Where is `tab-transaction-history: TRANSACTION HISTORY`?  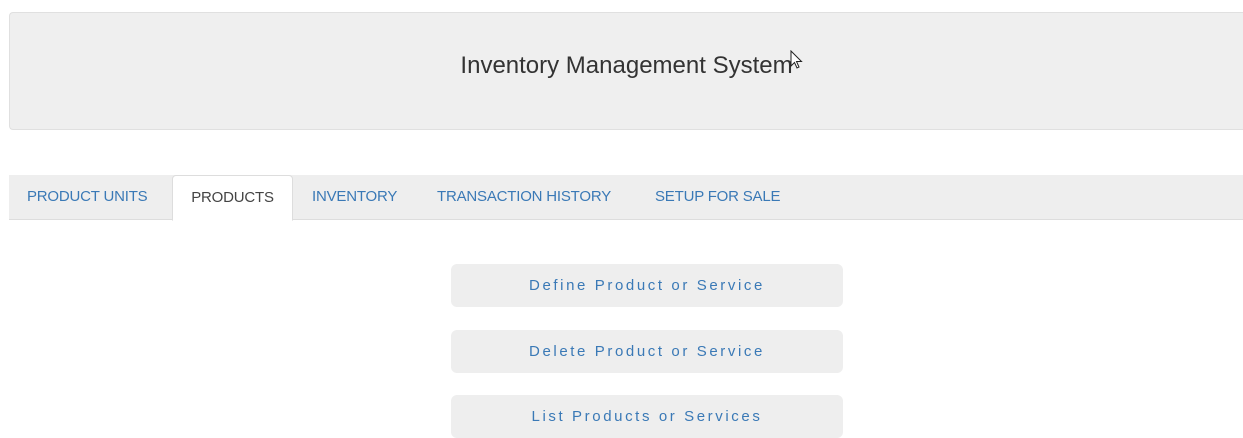 tab-transaction-history: TRANSACTION HISTORY is located at coordinates (524, 197).